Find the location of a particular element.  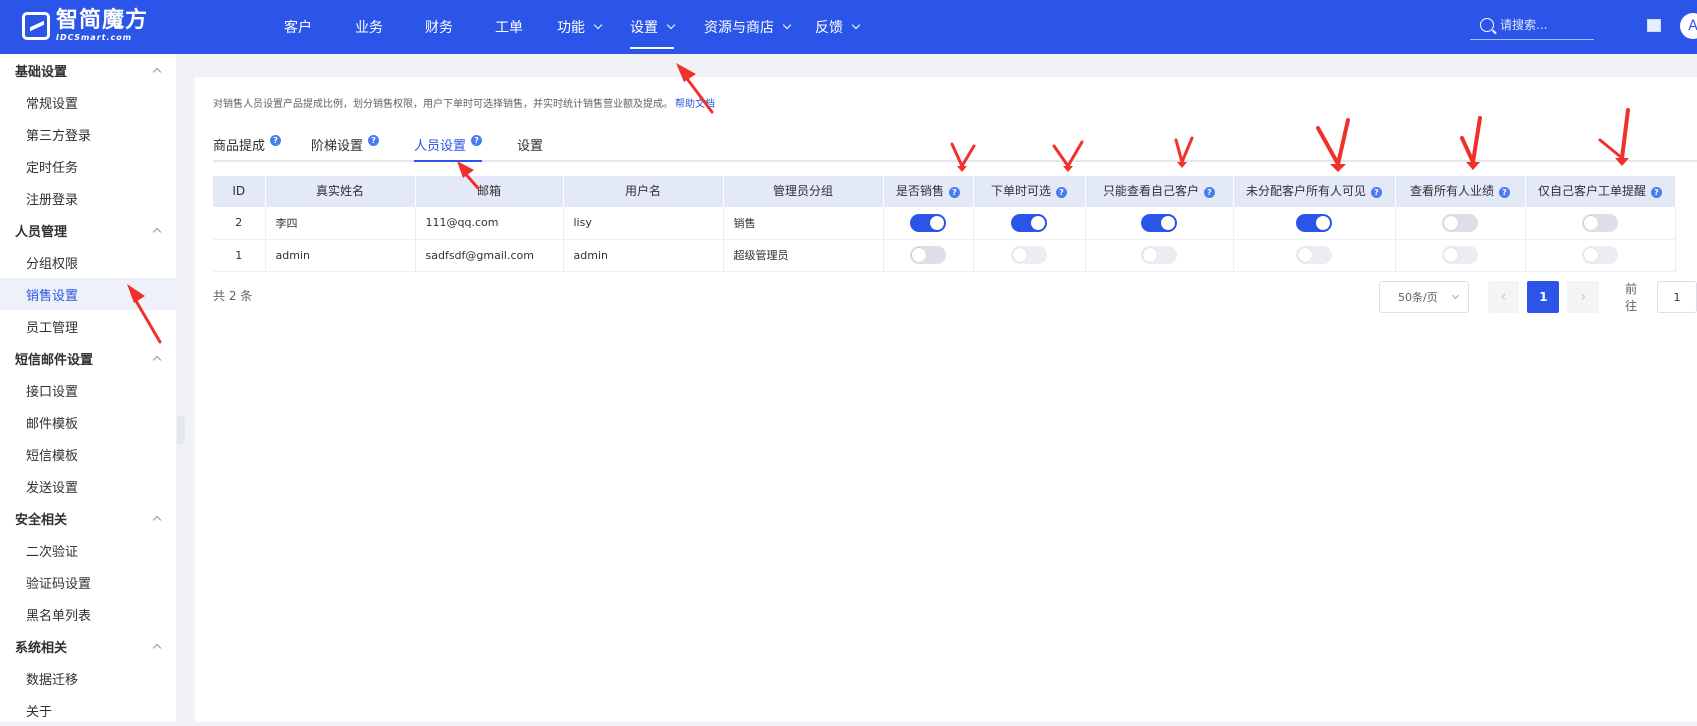

prev-page-button: ‹ is located at coordinates (1503, 297).